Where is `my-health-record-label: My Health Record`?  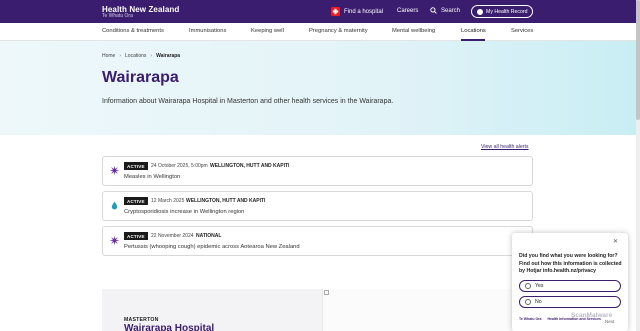 my-health-record-label: My Health Record is located at coordinates (507, 11).